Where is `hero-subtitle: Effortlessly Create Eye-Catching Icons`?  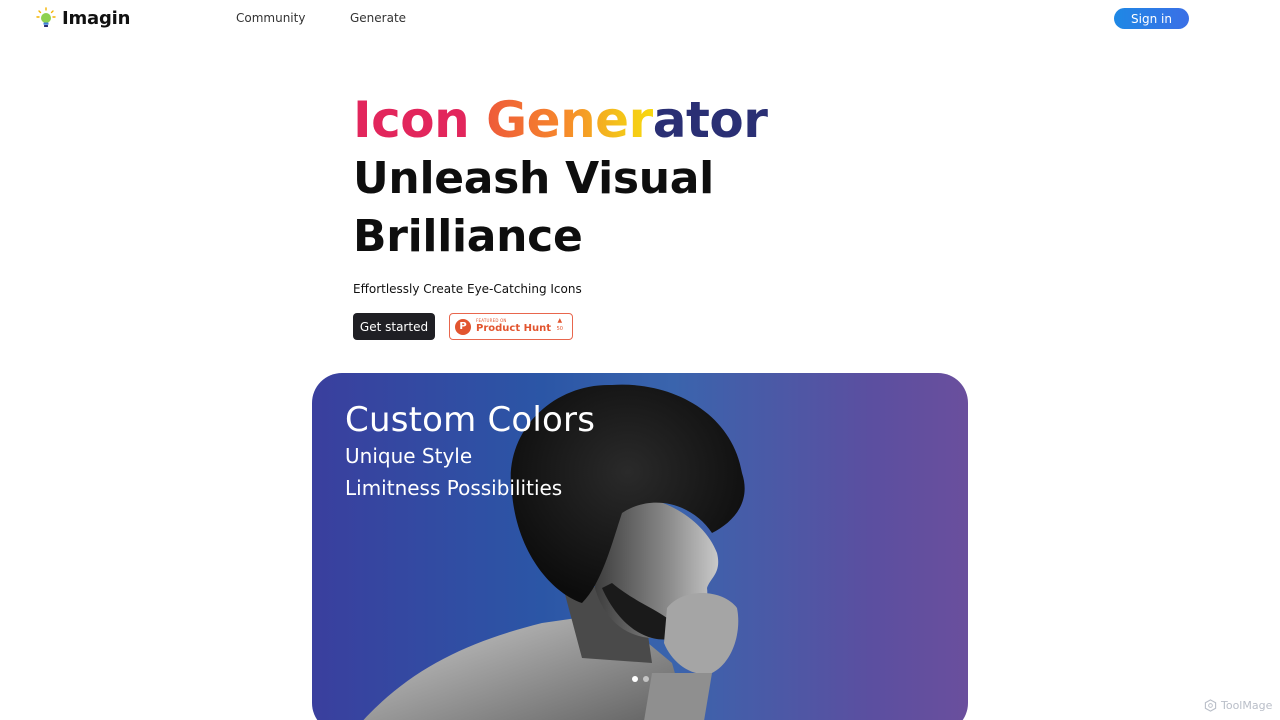
hero-subtitle: Effortlessly Create Eye-Catching Icons is located at coordinates (467, 289).